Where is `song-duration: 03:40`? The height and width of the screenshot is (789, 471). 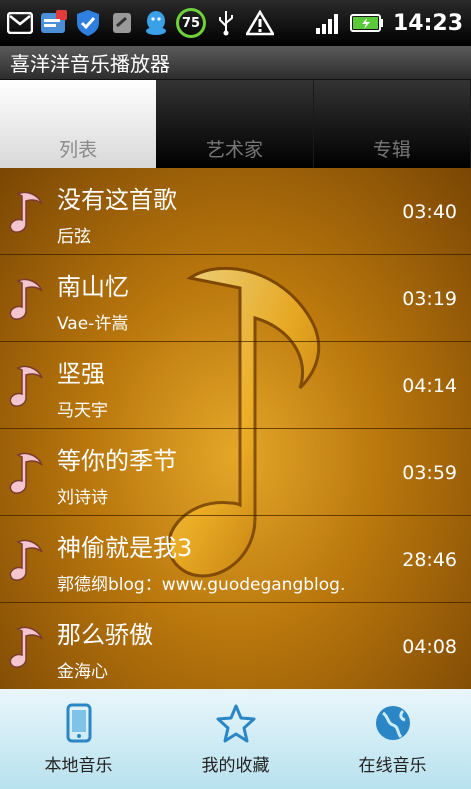
song-duration: 03:40 is located at coordinates (429, 212).